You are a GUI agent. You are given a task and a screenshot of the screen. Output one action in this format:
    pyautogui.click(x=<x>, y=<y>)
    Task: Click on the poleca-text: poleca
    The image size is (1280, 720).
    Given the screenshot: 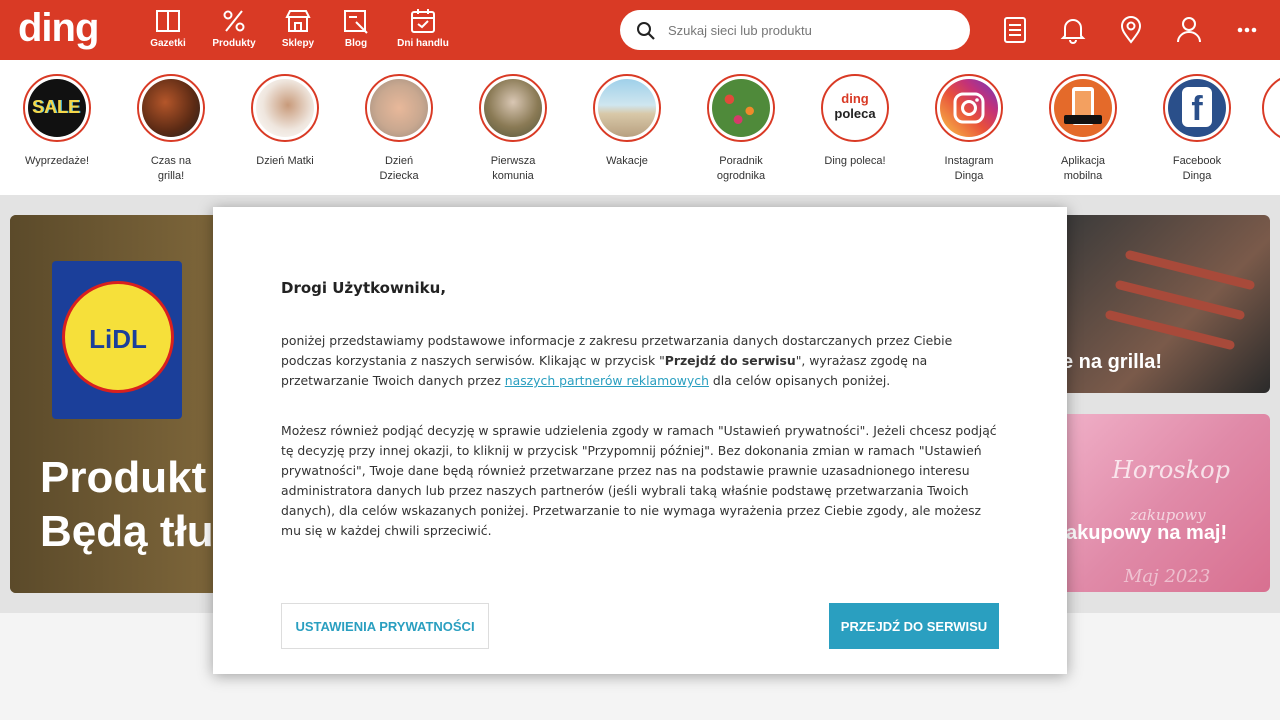 What is the action you would take?
    pyautogui.click(x=855, y=113)
    